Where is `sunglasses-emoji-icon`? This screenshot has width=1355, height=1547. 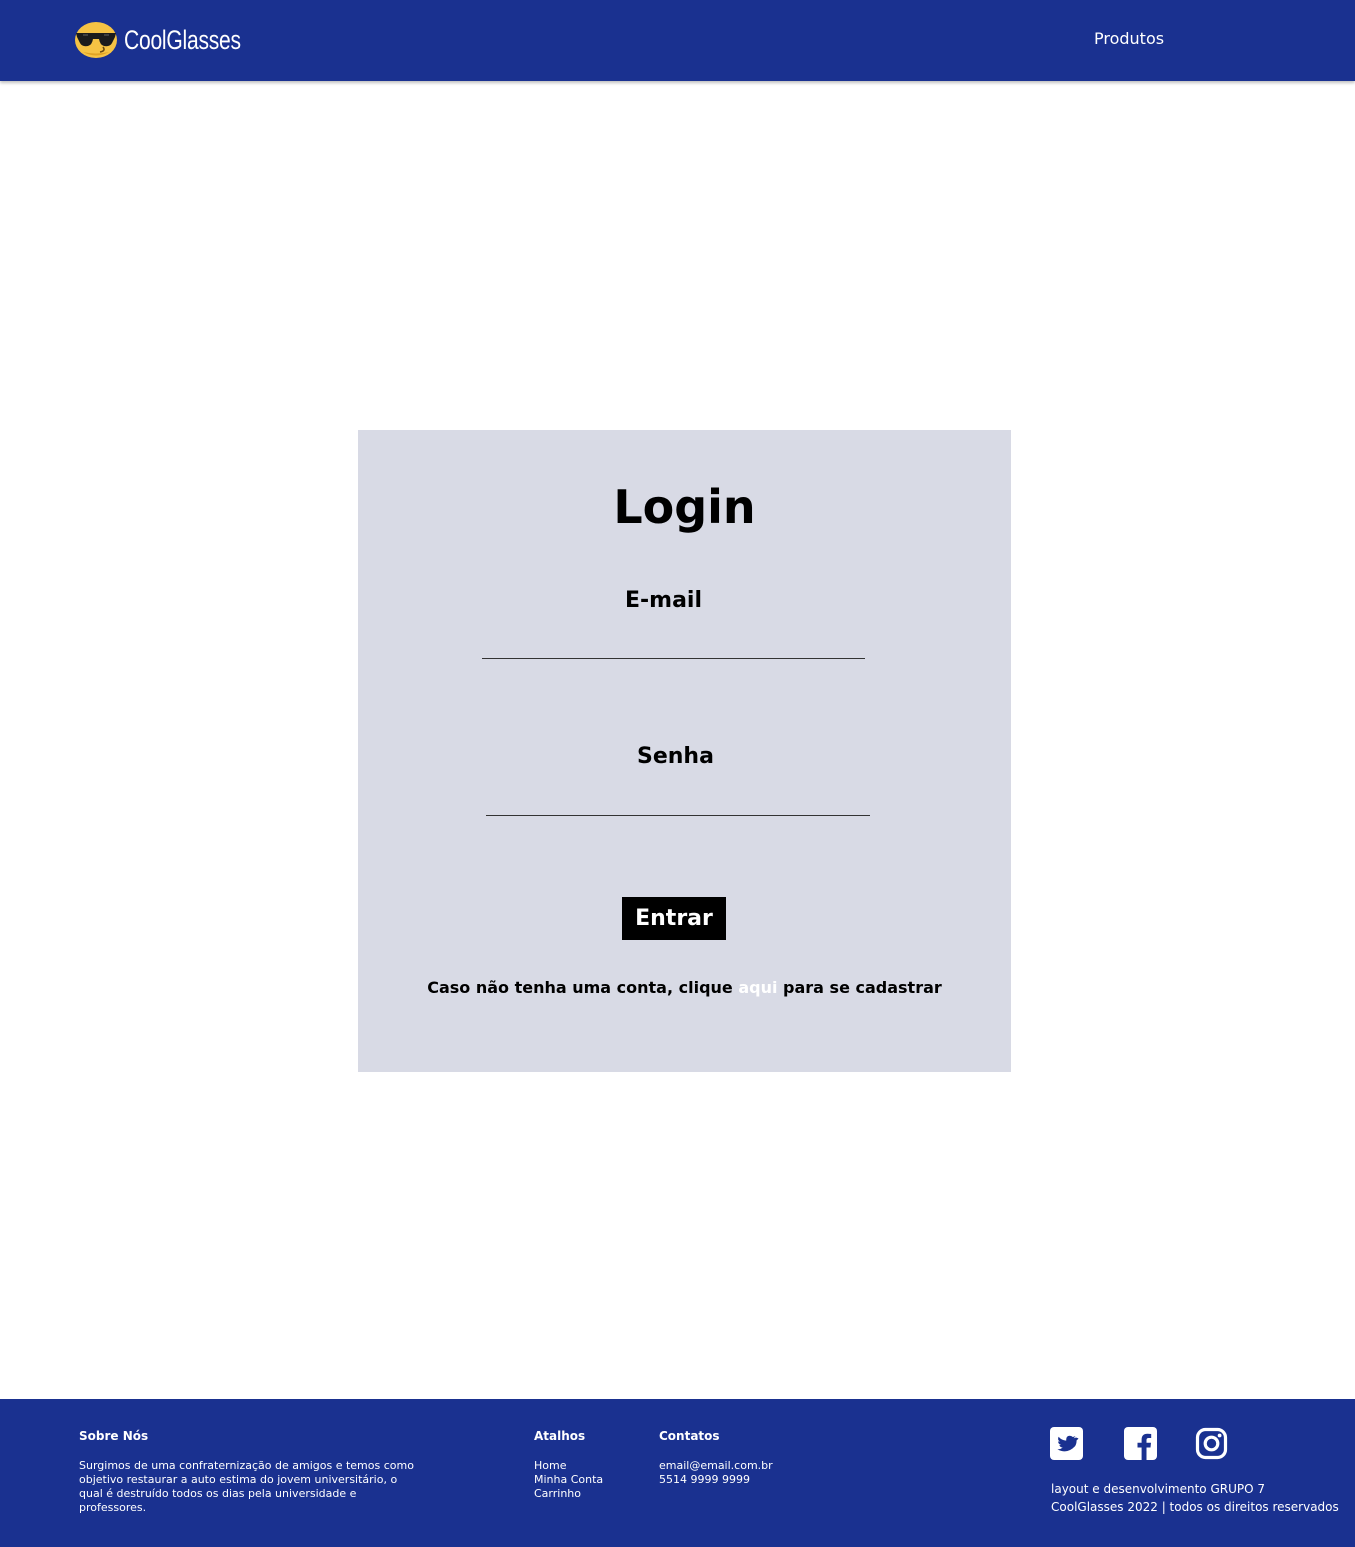 sunglasses-emoji-icon is located at coordinates (96, 40).